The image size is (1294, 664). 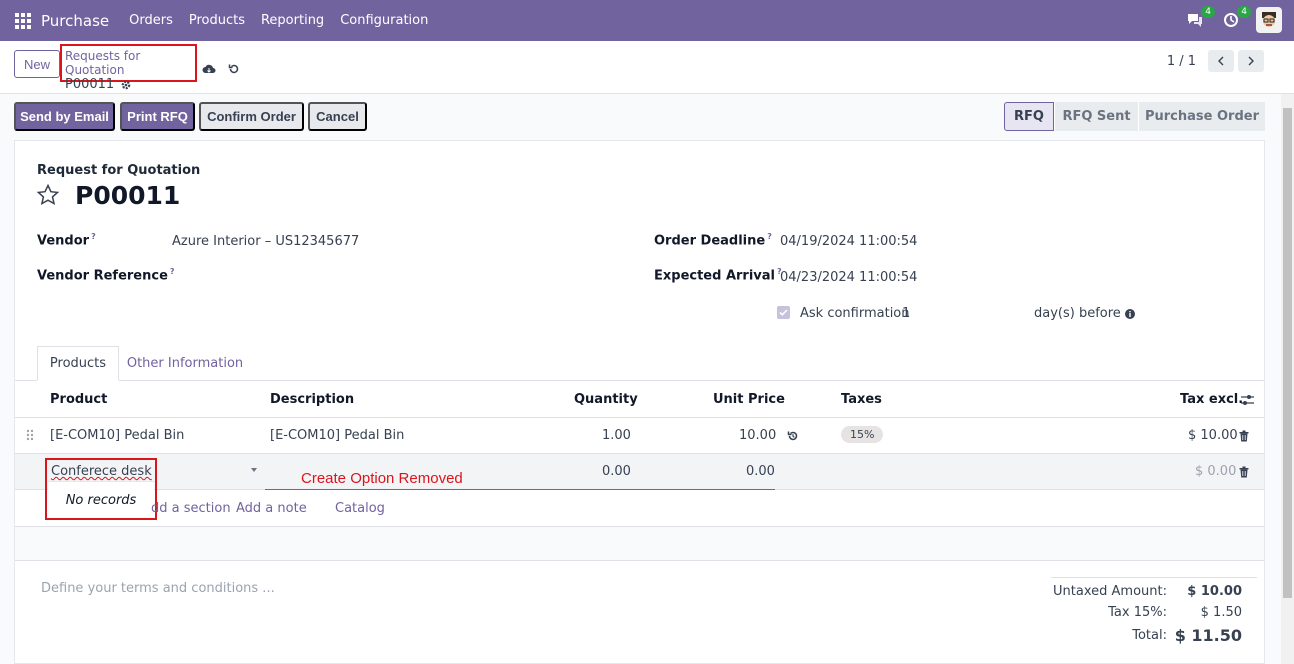 I want to click on pager-next-button, so click(x=1251, y=61).